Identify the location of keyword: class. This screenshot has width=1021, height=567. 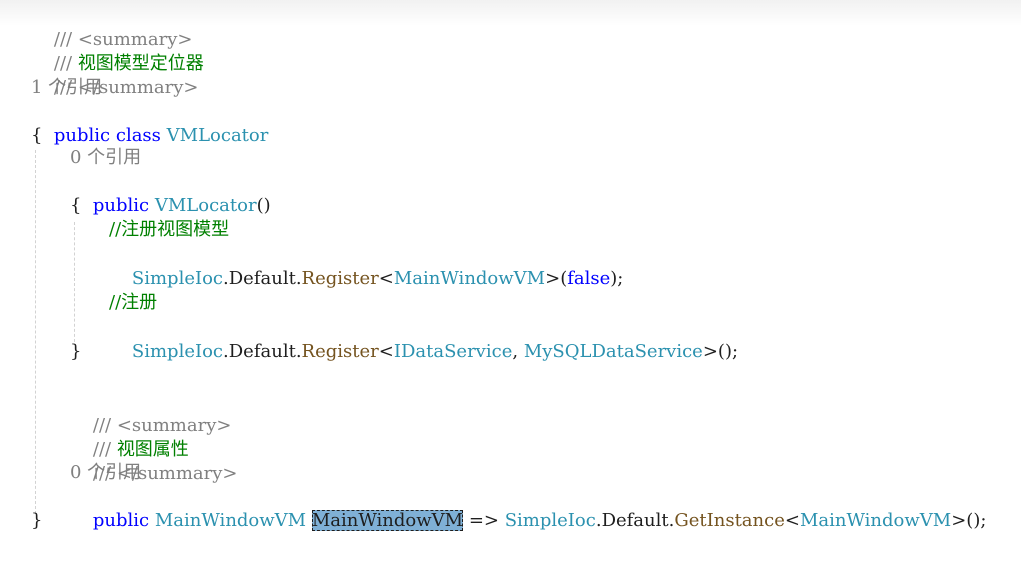
(138, 135).